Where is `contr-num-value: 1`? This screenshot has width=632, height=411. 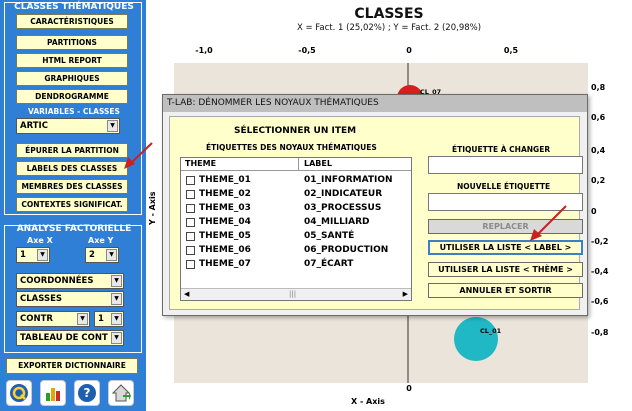 contr-num-value: 1 is located at coordinates (101, 319).